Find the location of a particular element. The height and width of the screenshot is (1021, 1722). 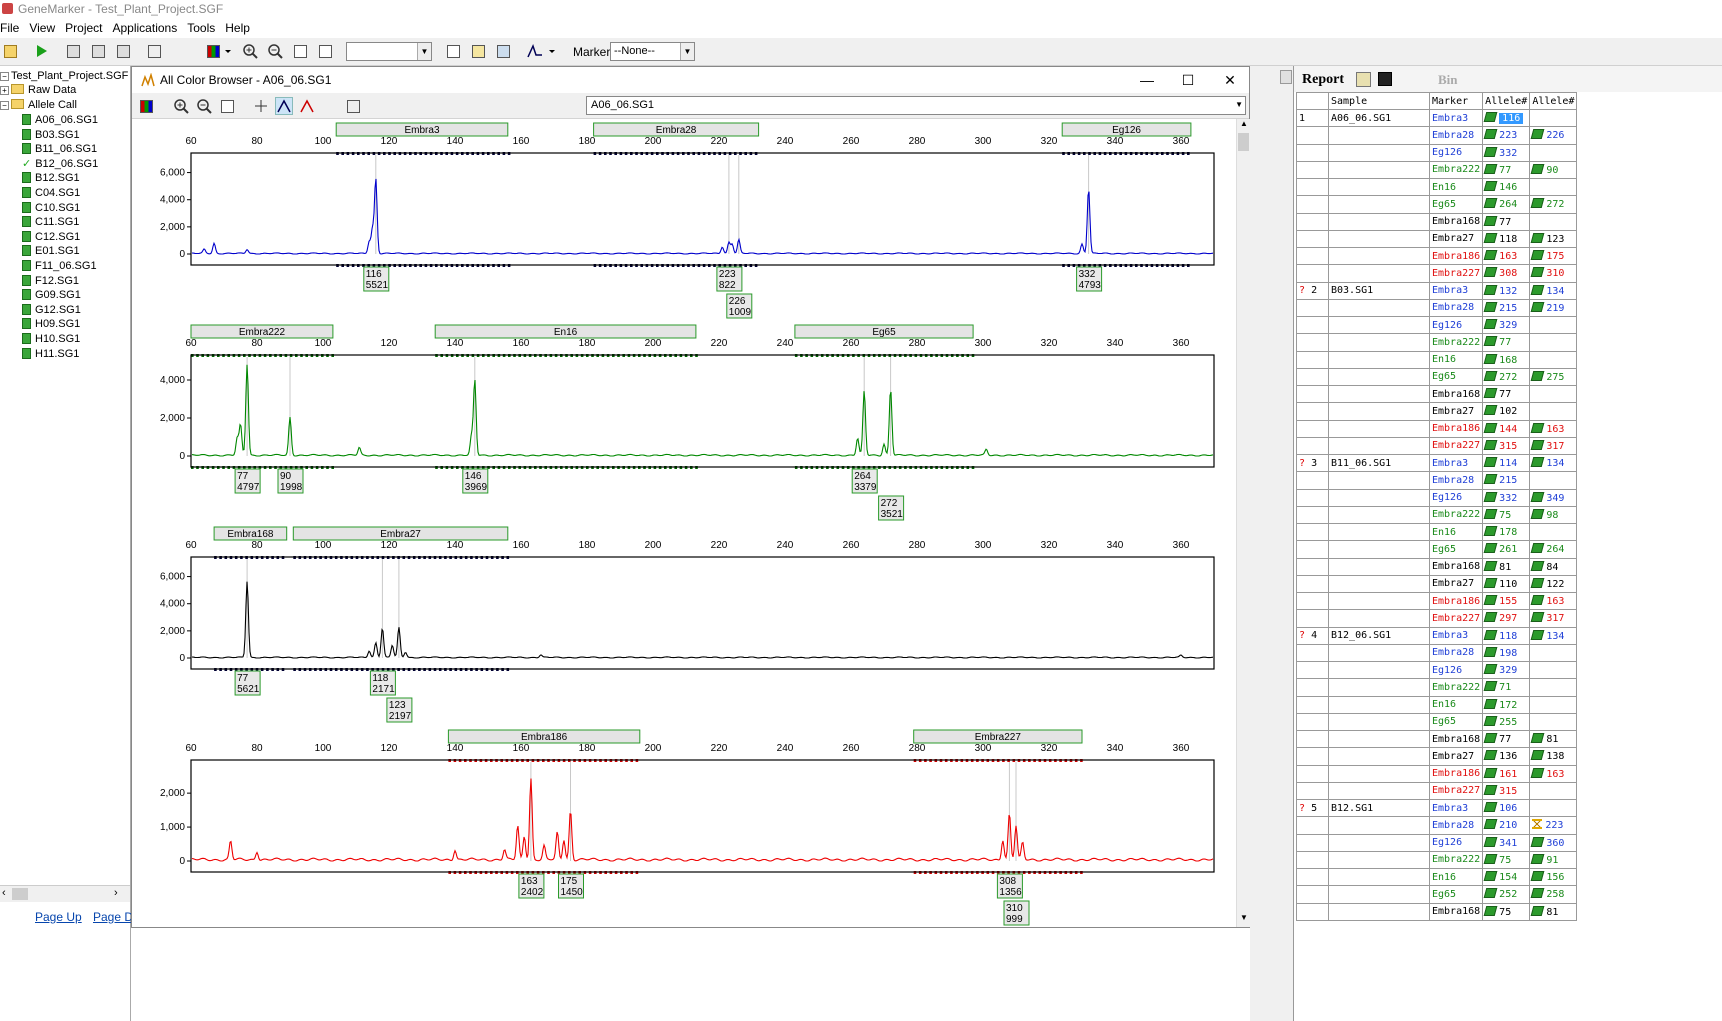

table-row: Embra16877 is located at coordinates (1437, 394).